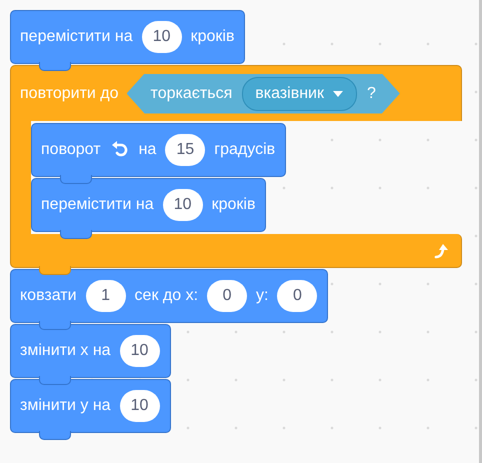  Describe the element at coordinates (442, 251) in the screenshot. I see `loop-arrow-icon` at that location.